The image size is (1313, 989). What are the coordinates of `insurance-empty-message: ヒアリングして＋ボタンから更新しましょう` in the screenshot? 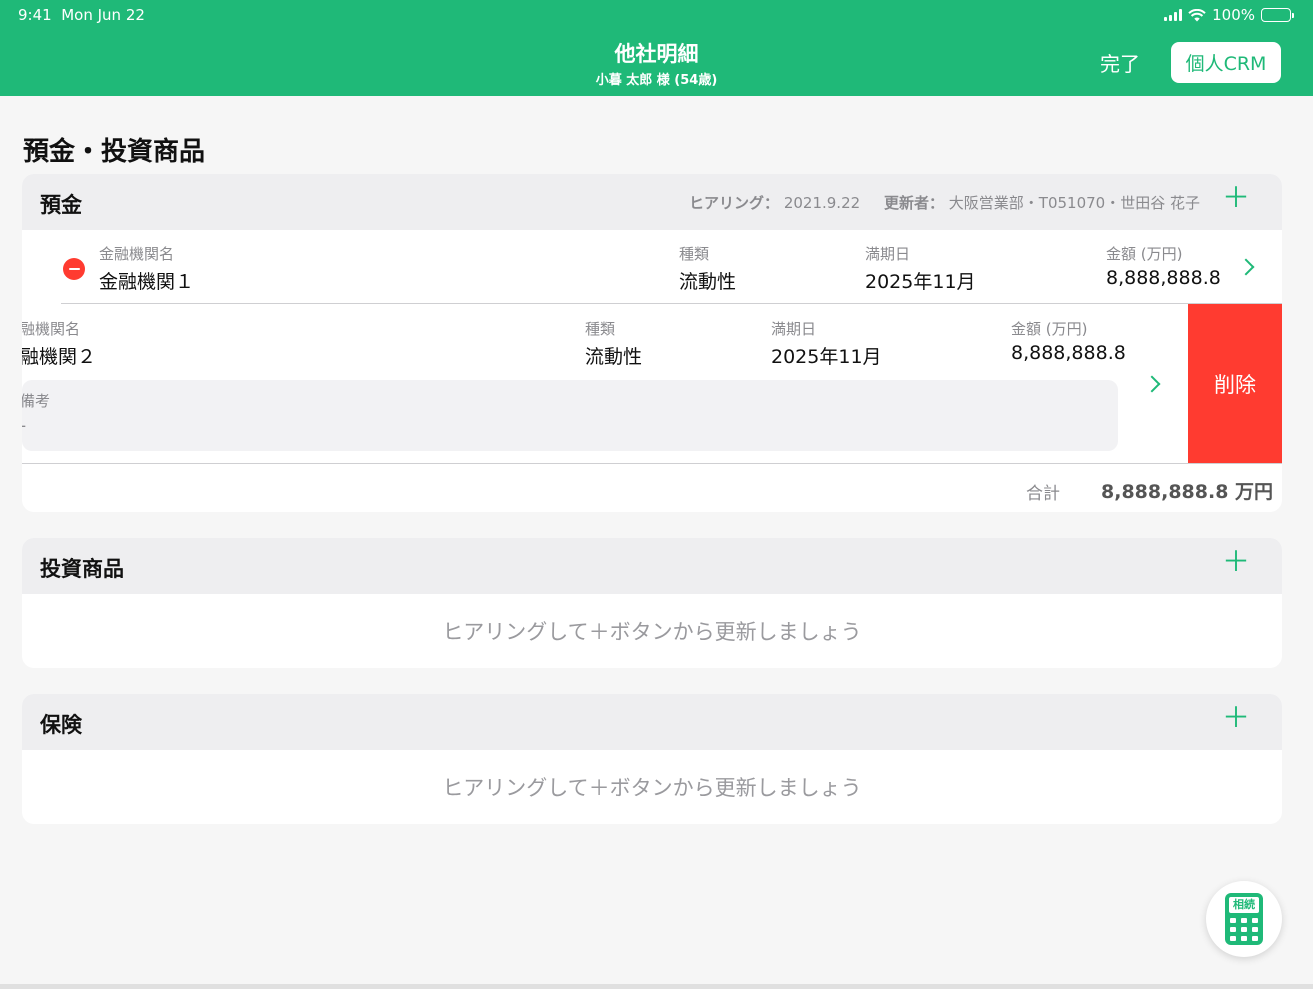 It's located at (652, 788).